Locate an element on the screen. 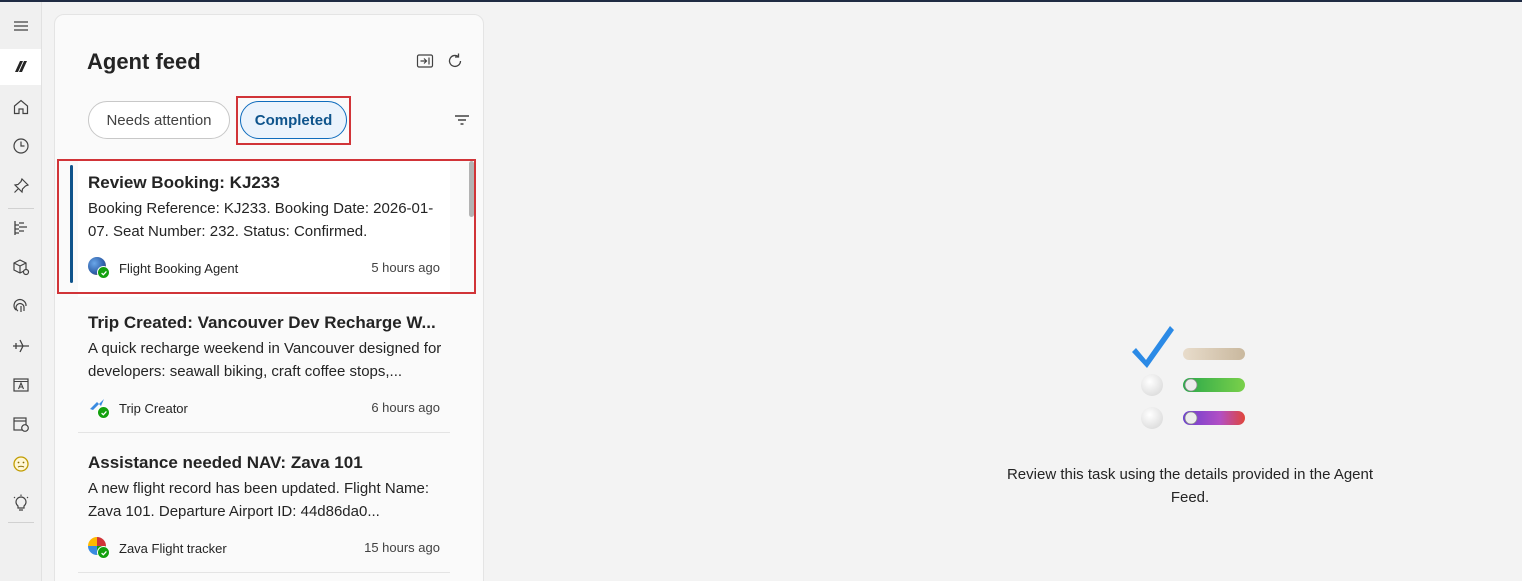  hamburger-menu-icon is located at coordinates (20, 26).